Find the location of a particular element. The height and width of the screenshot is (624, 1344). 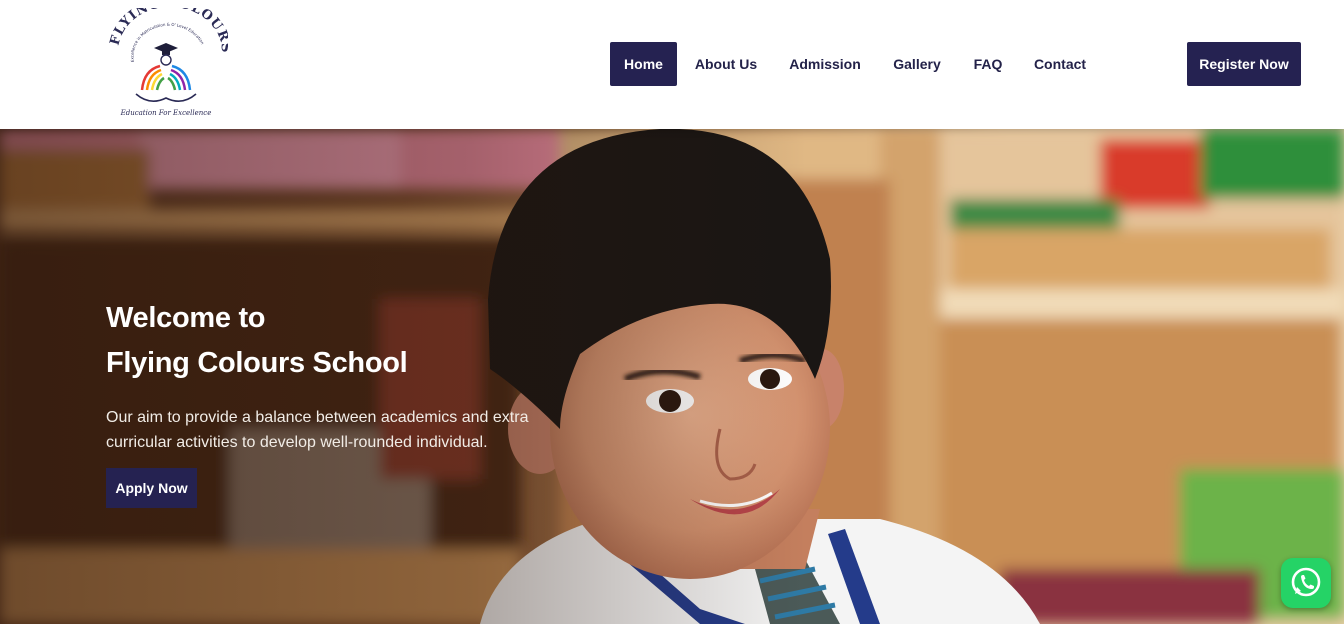

nav-home: Home is located at coordinates (643, 64).